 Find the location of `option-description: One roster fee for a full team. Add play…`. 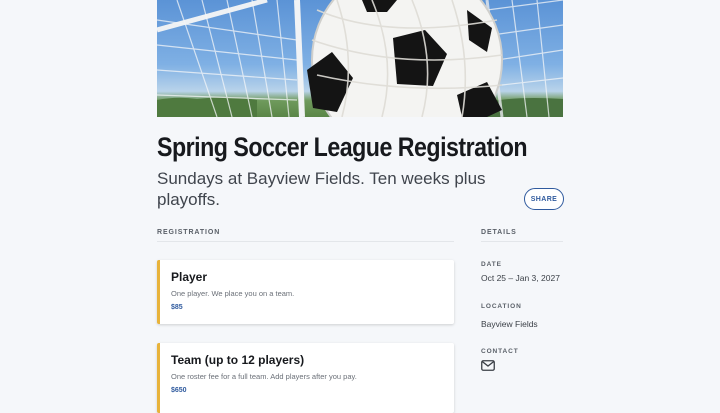

option-description: One roster fee for a full team. Add play… is located at coordinates (264, 376).